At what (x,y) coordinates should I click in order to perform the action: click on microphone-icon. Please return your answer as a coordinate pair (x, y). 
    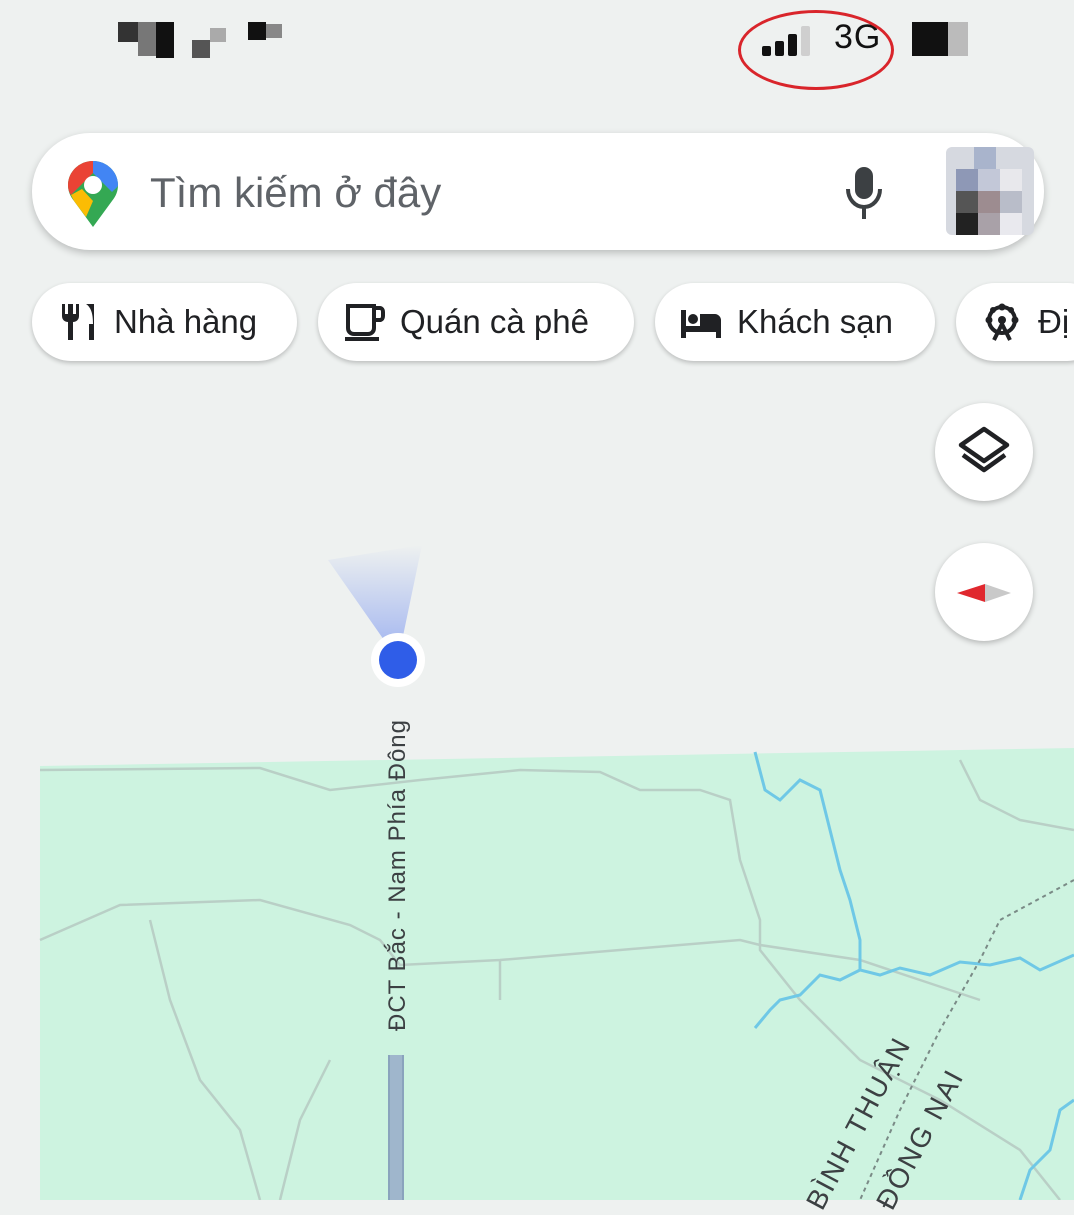
    Looking at the image, I should click on (864, 193).